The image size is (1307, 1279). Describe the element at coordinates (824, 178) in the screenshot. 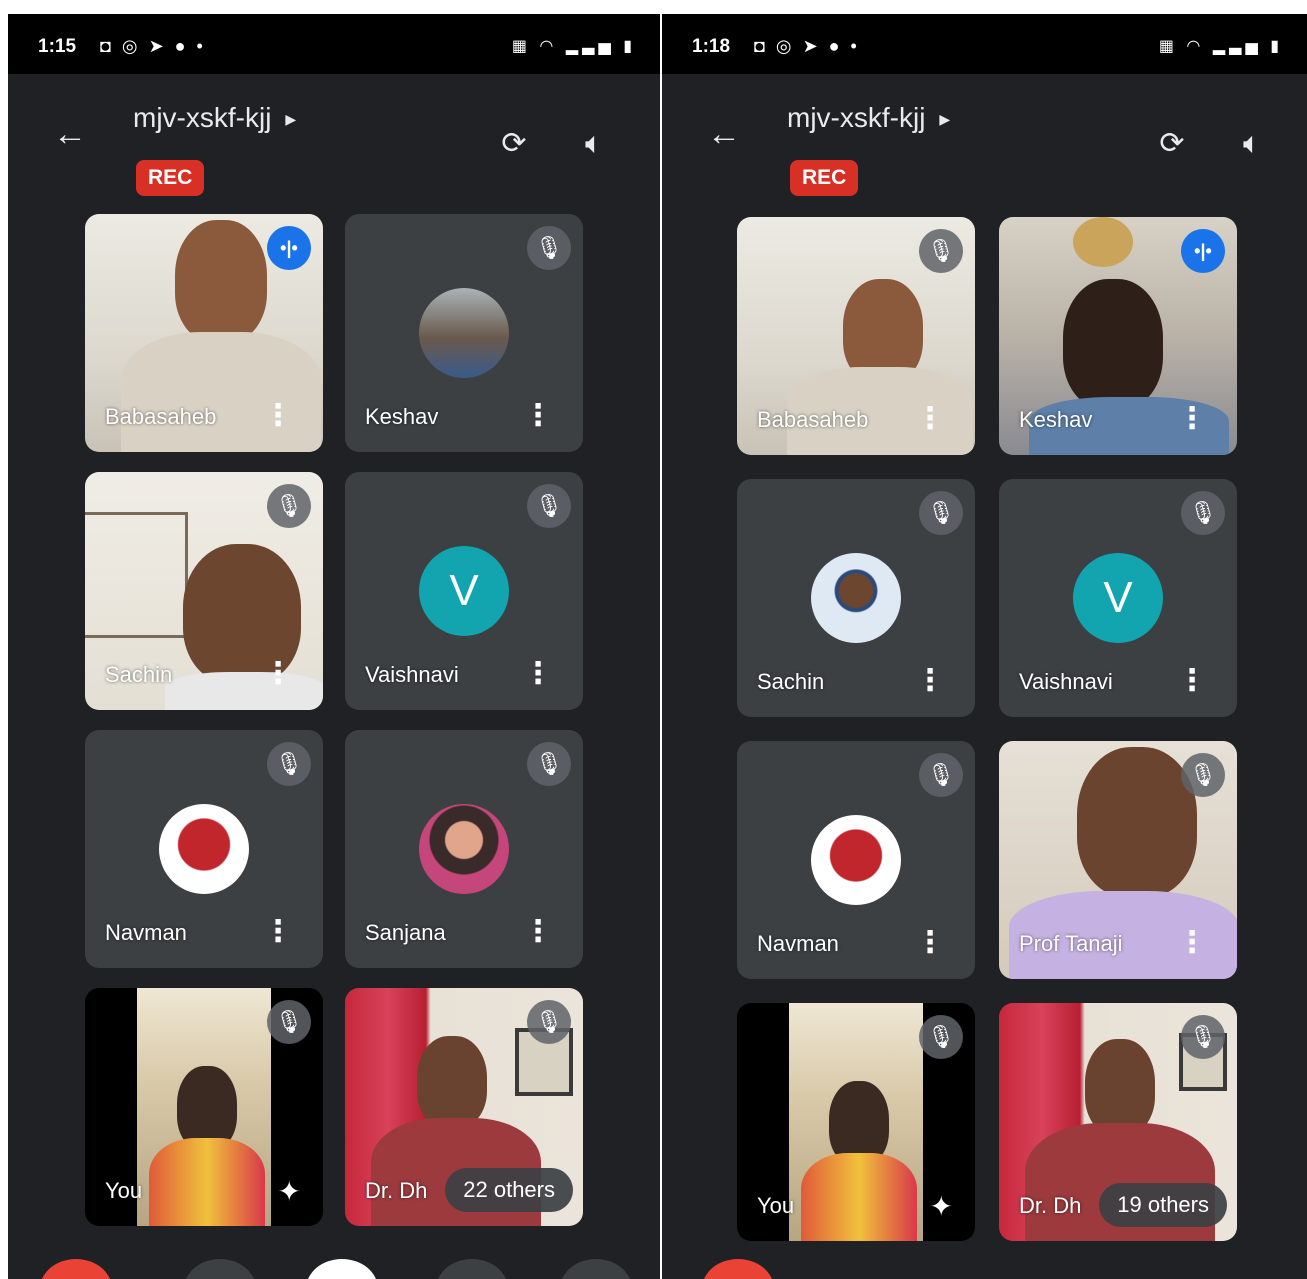

I see `recording-badge: REC` at that location.